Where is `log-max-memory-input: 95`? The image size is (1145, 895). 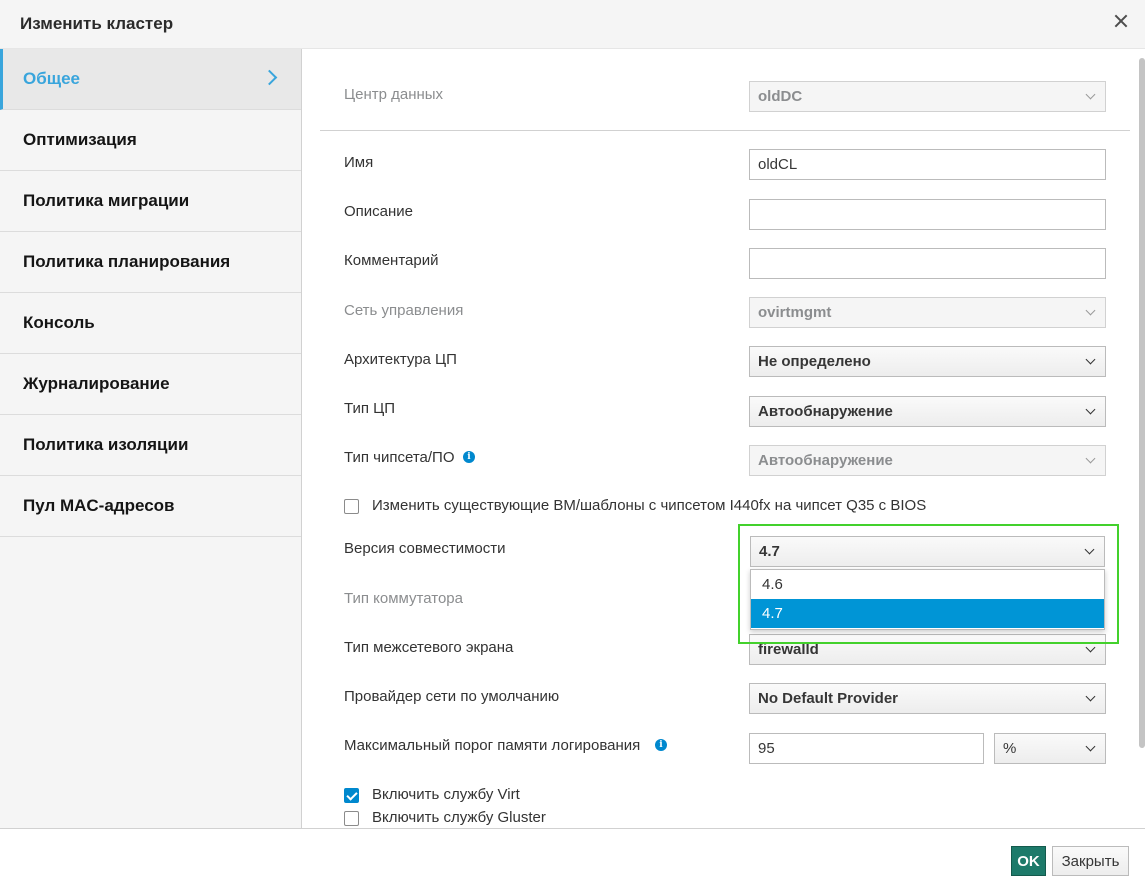
log-max-memory-input: 95 is located at coordinates (866, 748).